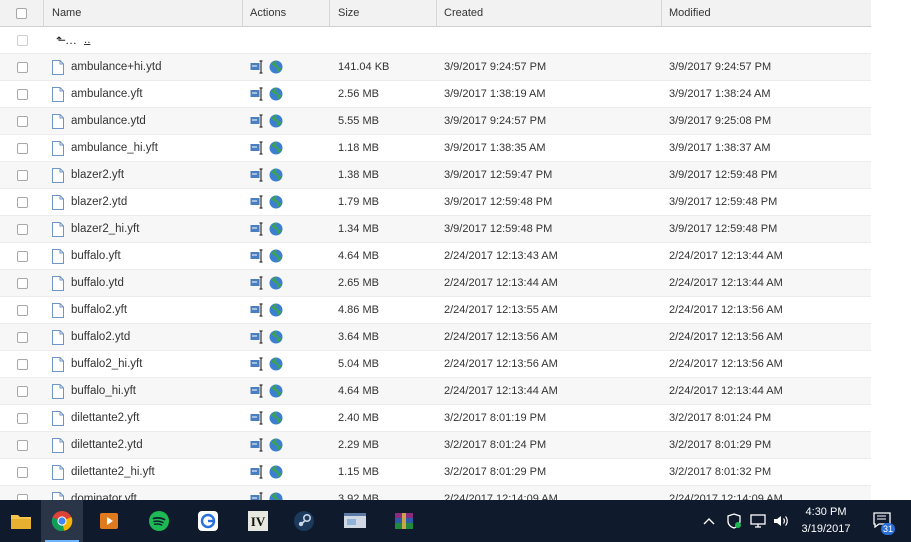  Describe the element at coordinates (97, 175) in the screenshot. I see `file-name: blazer2.yft` at that location.